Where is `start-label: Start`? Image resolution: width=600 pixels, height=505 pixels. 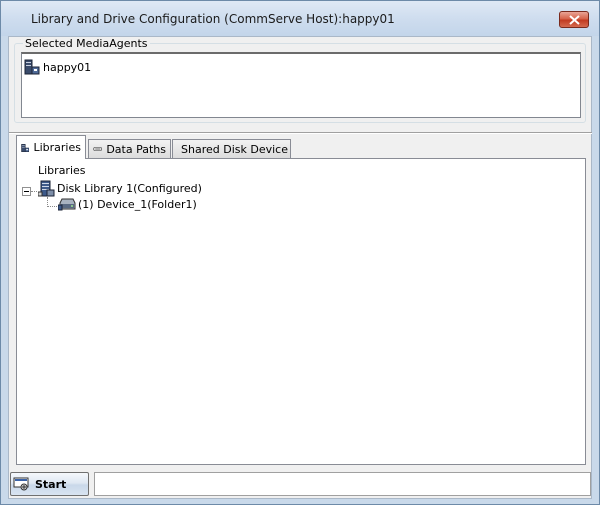 start-label: Start is located at coordinates (51, 484).